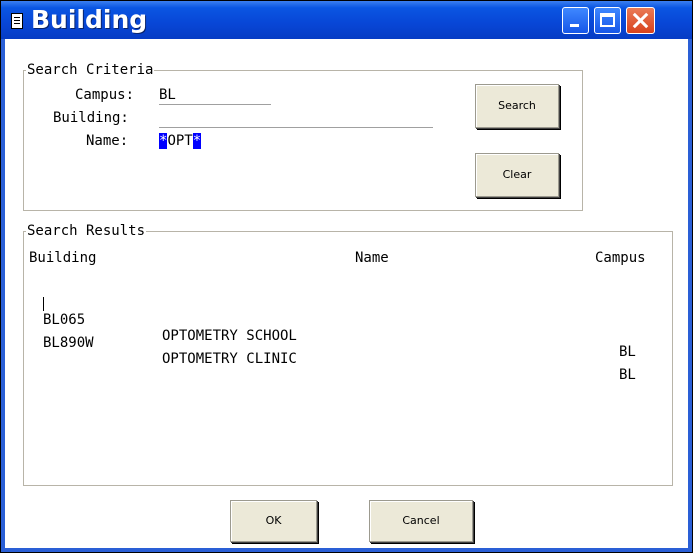 The image size is (693, 554). I want to click on title-bar: Building, so click(346, 20).